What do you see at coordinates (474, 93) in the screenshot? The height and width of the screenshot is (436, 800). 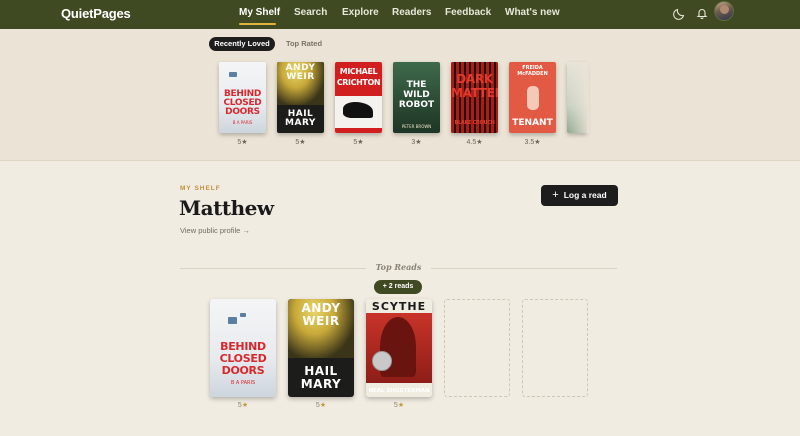 I see `cover-text: MATTER` at bounding box center [474, 93].